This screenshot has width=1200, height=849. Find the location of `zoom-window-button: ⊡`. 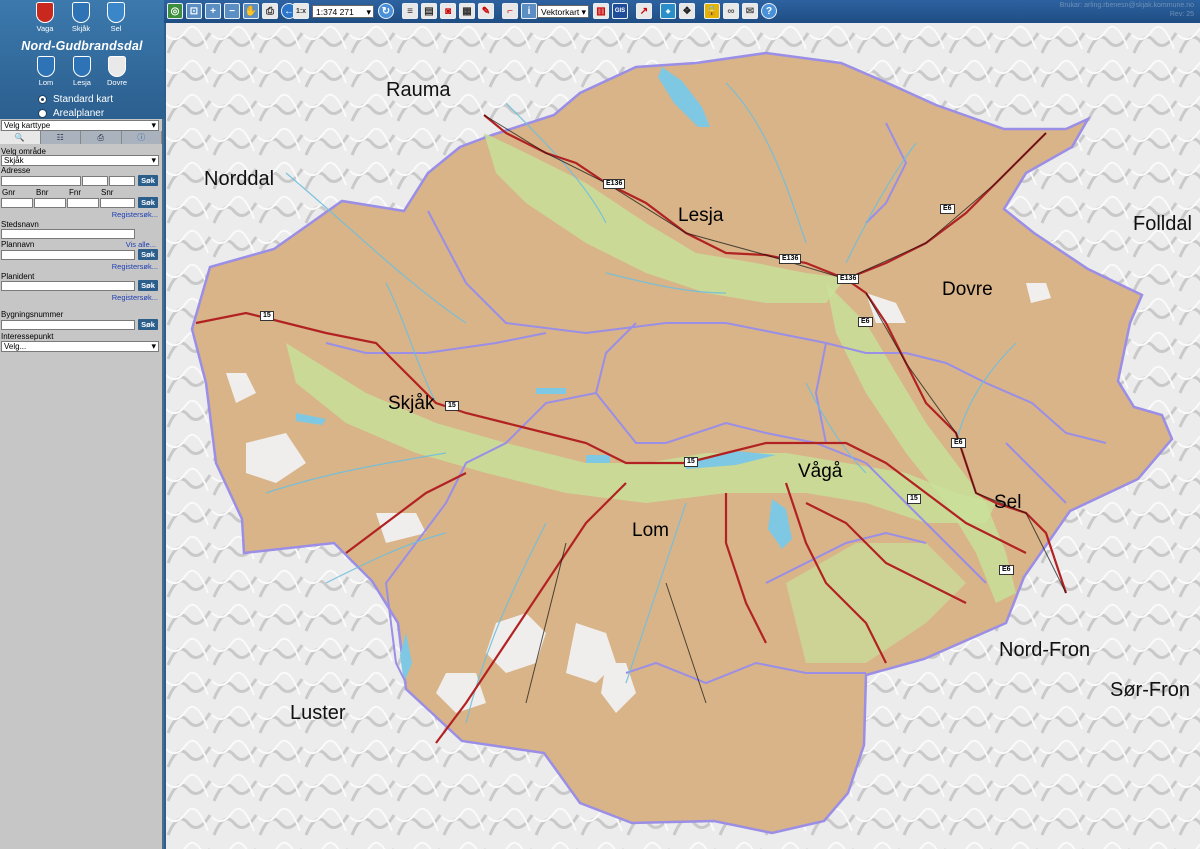

zoom-window-button: ⊡ is located at coordinates (194, 11).